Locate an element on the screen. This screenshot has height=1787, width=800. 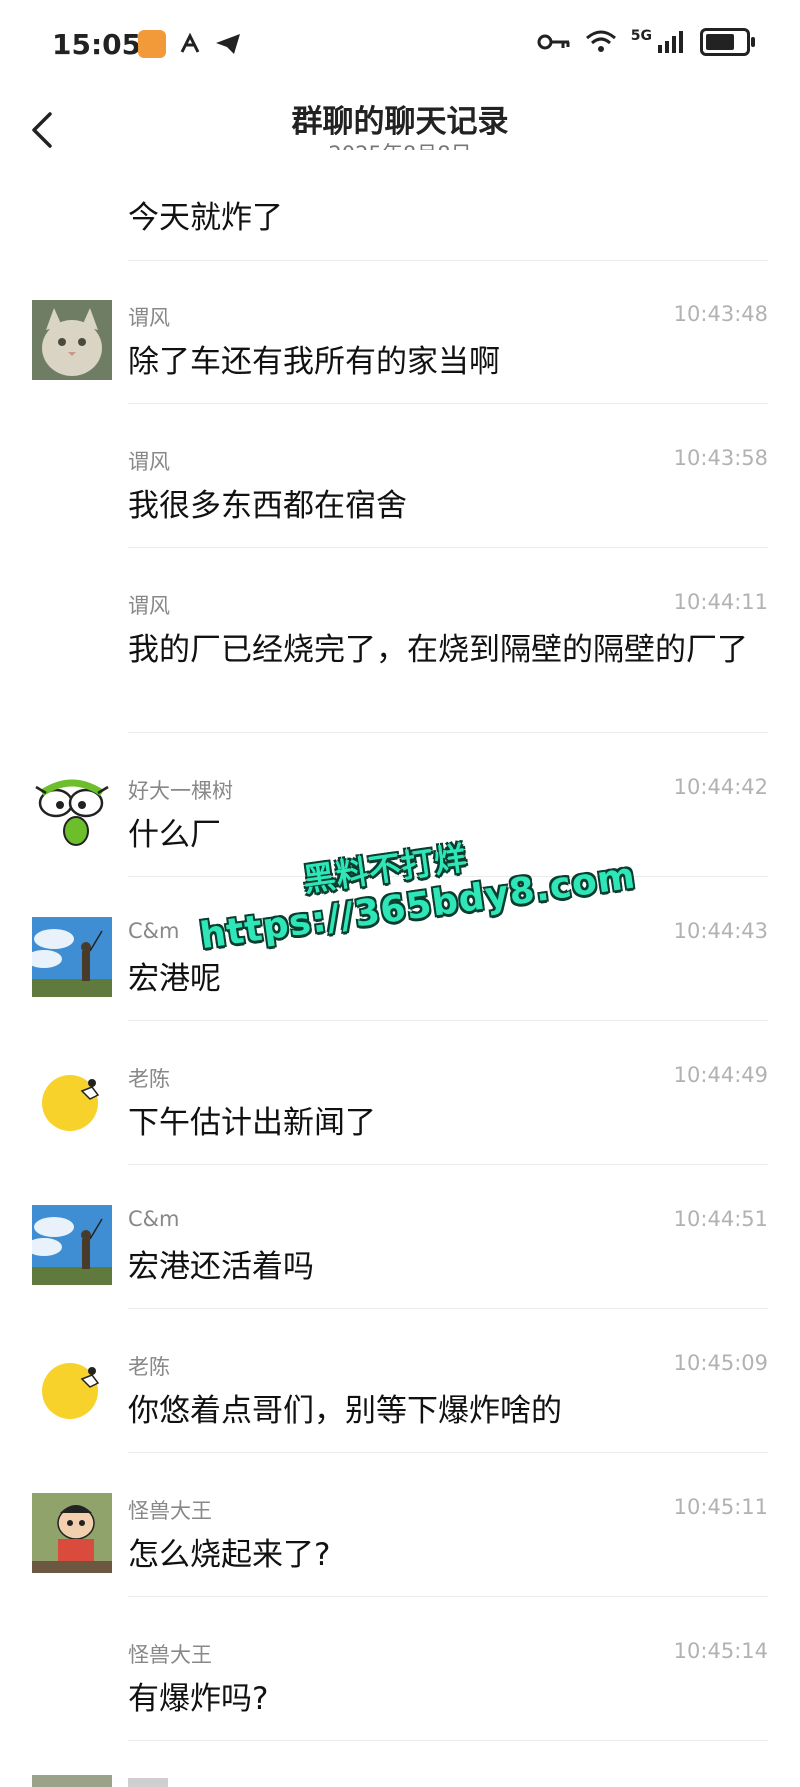
list-item: 谓风 10:43:58 我很多东西都在宿舍 is located at coordinates (400, 476).